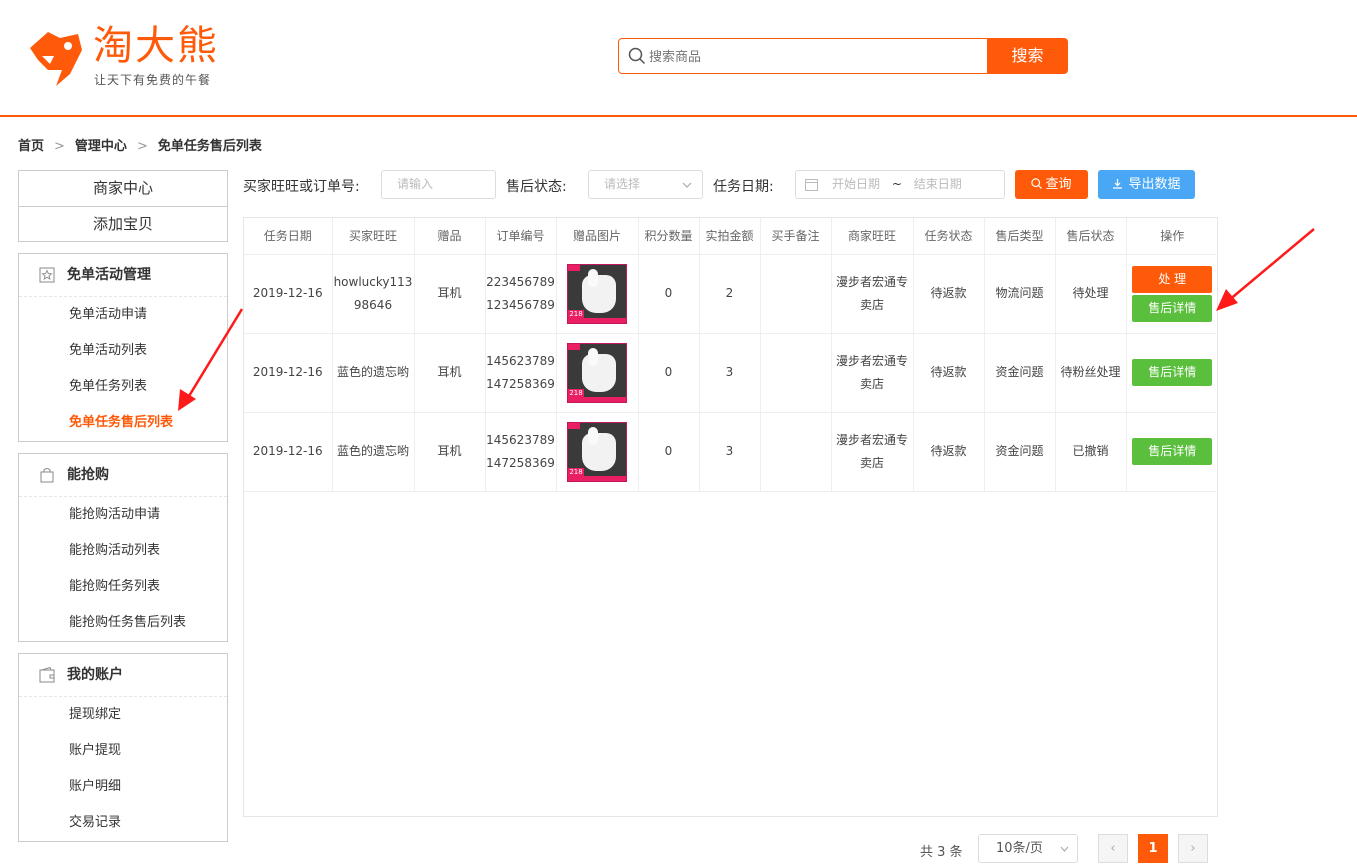 This screenshot has width=1357, height=864. Describe the element at coordinates (941, 852) in the screenshot. I see `pagination-total: 共 3 条` at that location.